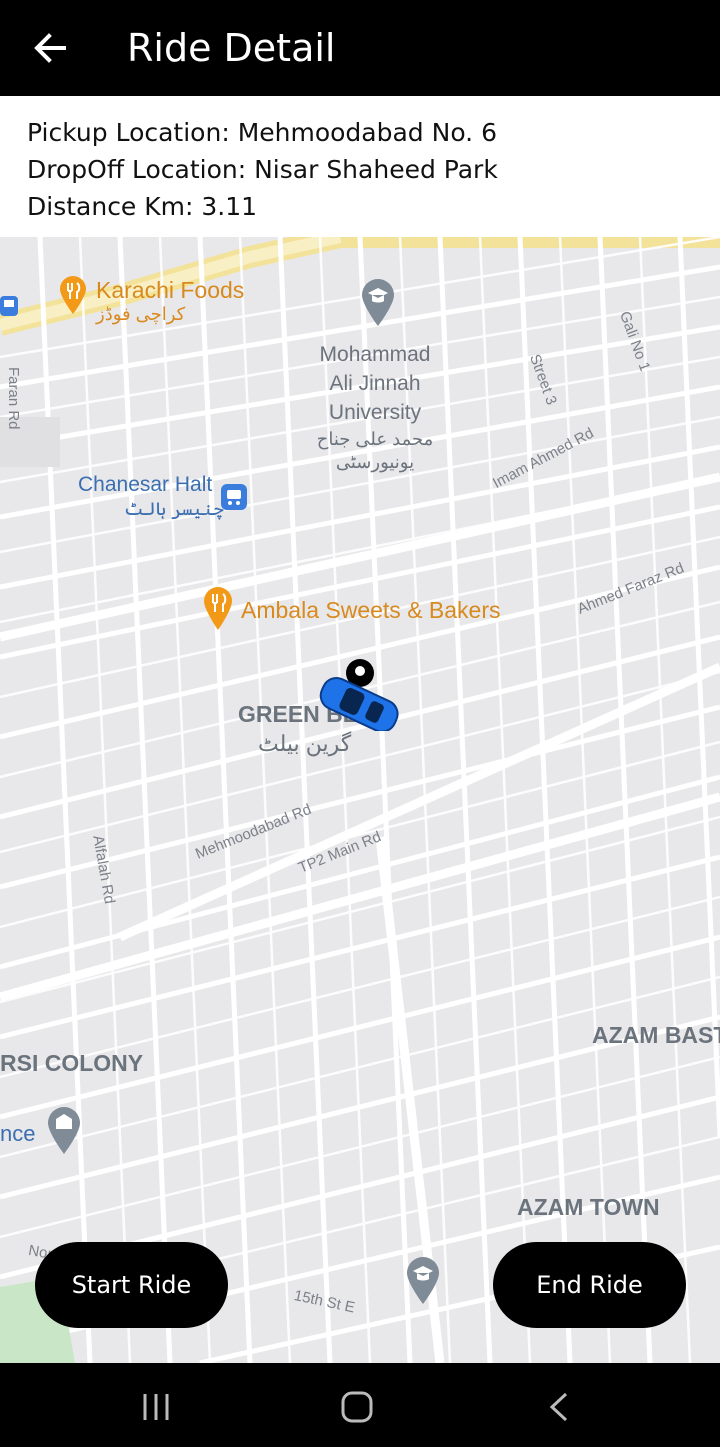 The image size is (720, 1447). I want to click on area-azam-town: AZAM TOWN, so click(588, 1207).